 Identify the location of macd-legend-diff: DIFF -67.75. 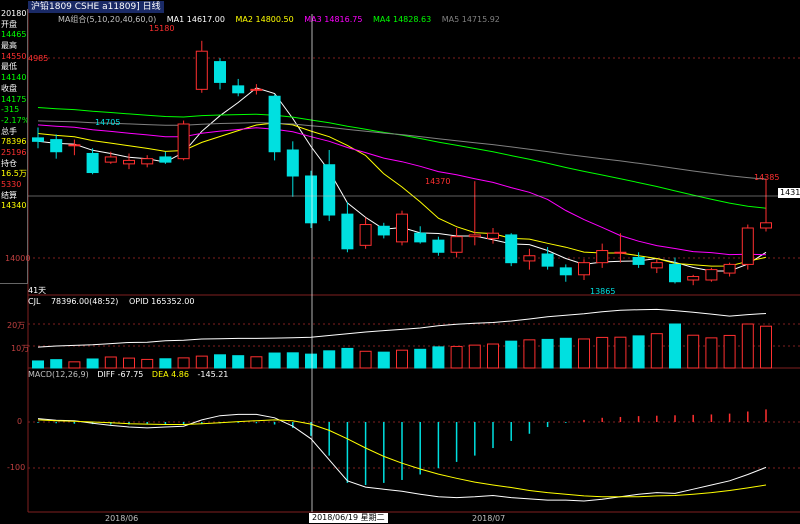
(120, 374).